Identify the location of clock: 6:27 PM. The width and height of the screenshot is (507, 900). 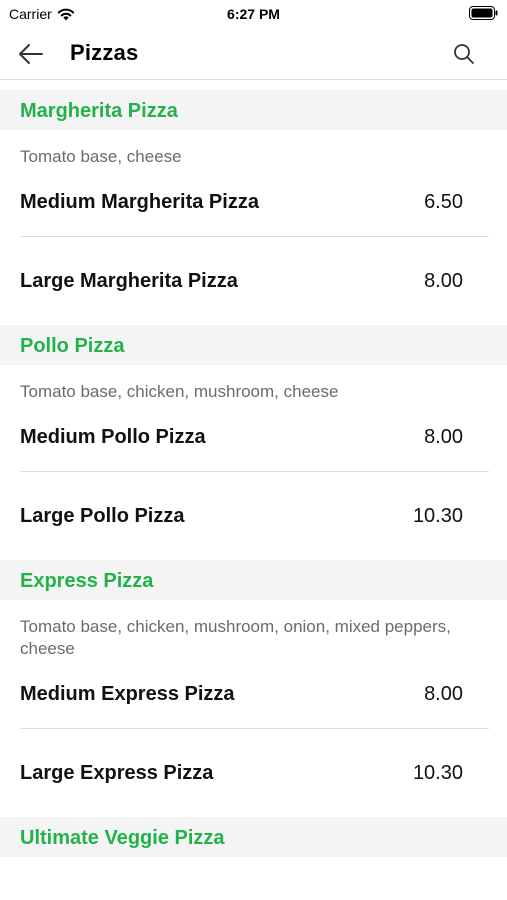
(253, 14).